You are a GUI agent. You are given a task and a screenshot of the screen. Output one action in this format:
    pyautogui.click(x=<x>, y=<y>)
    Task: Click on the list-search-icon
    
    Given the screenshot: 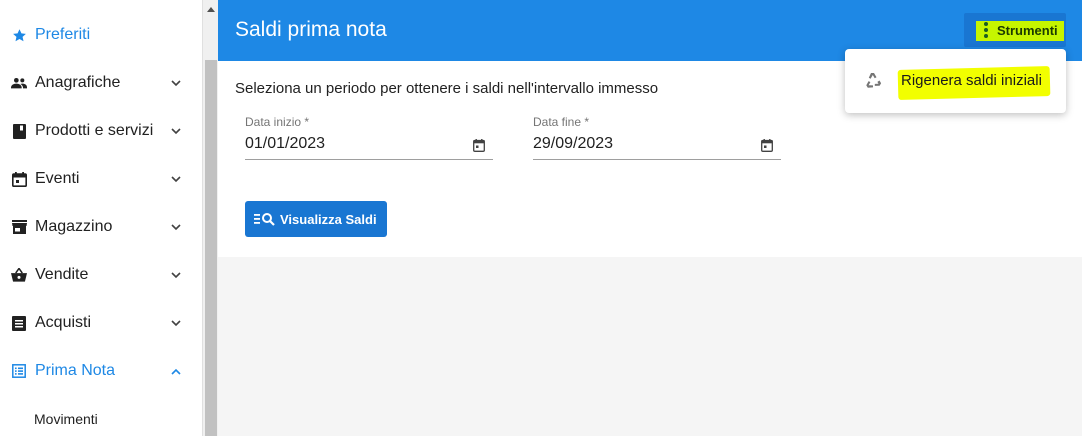 What is the action you would take?
    pyautogui.click(x=265, y=219)
    